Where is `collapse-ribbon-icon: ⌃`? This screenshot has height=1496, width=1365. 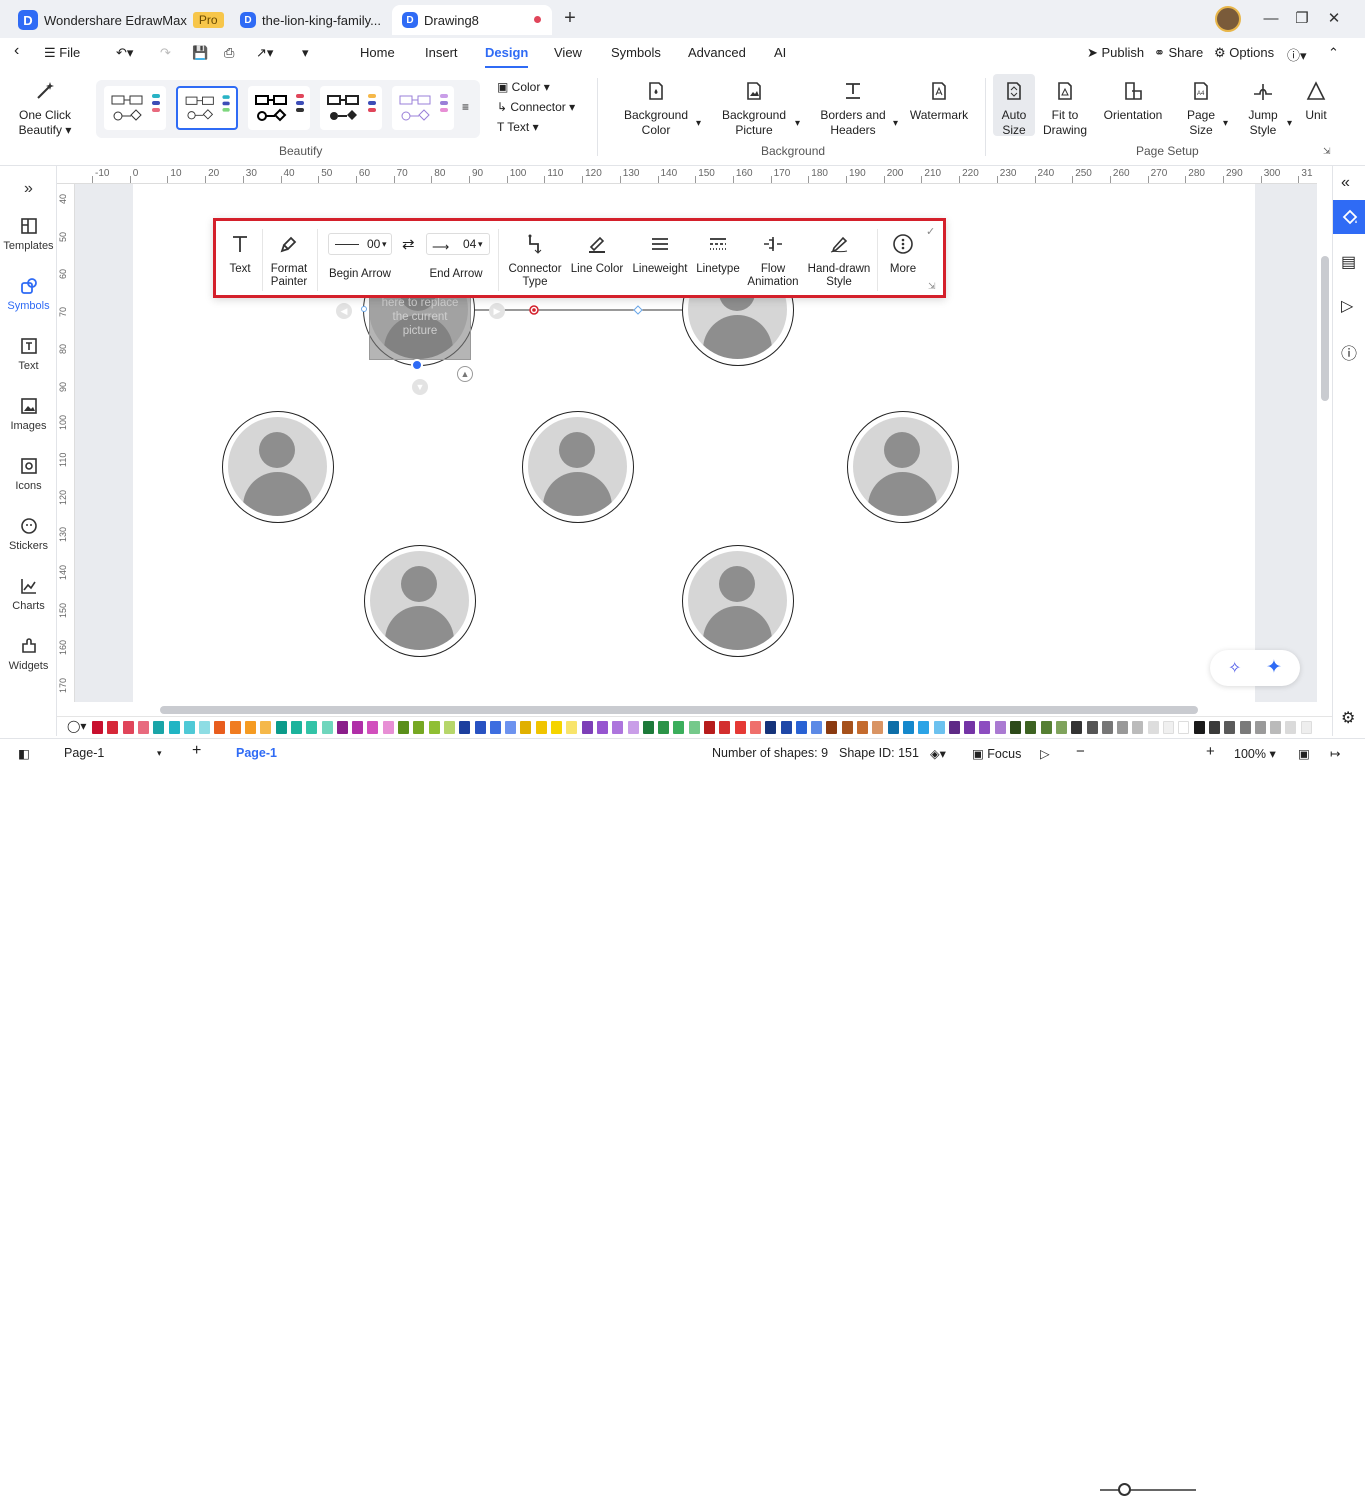
collapse-ribbon-icon: ⌃ is located at coordinates (1333, 53).